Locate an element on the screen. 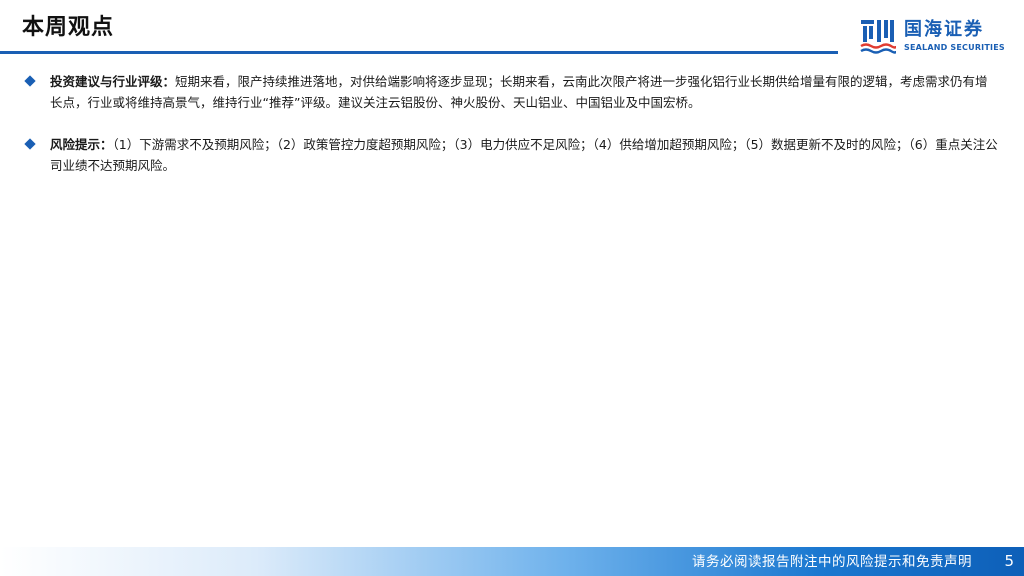 Image resolution: width=1024 pixels, height=576 pixels. page-title: 本周观点 is located at coordinates (68, 27).